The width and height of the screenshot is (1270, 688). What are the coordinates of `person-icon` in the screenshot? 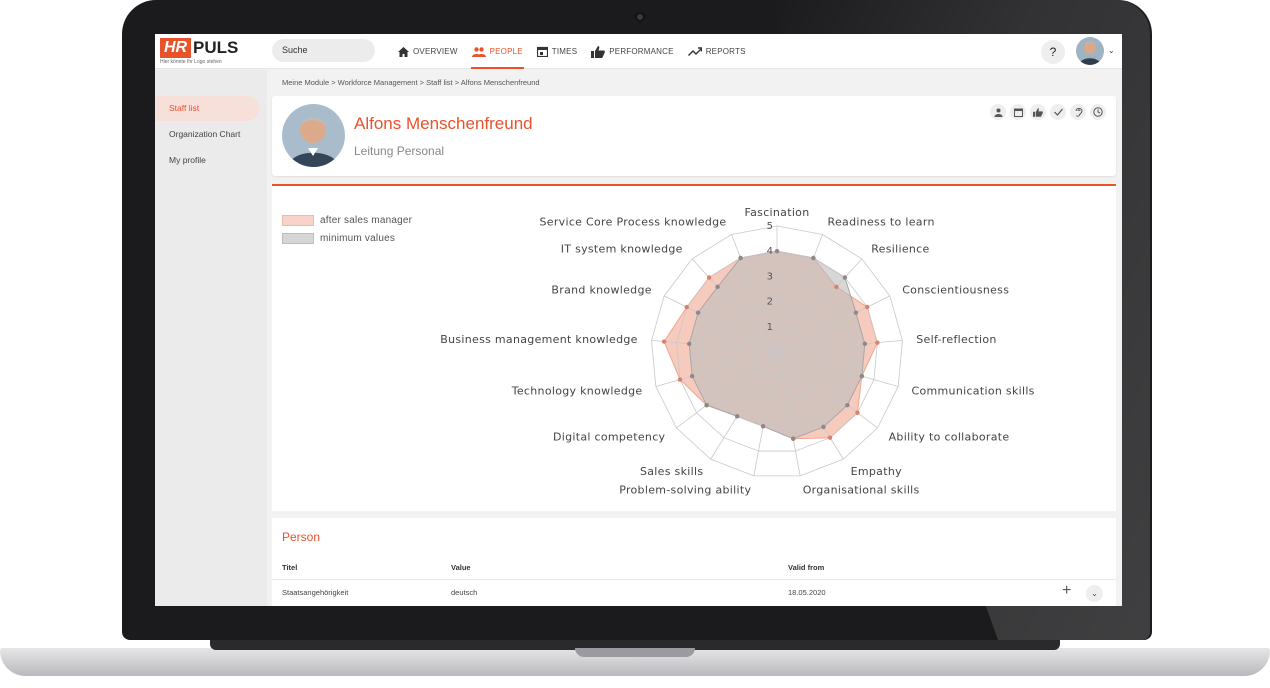 It's located at (998, 112).